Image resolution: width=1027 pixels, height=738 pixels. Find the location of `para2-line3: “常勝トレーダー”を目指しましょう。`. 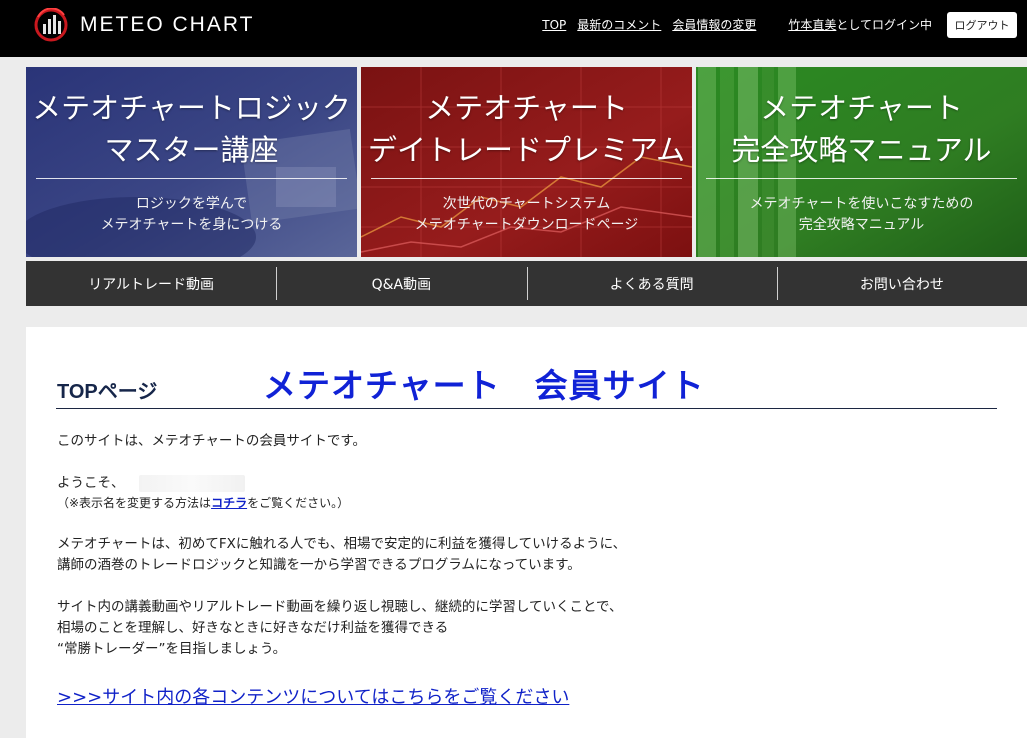

para2-line3: “常勝トレーダー”を目指しましょう。 is located at coordinates (172, 649).